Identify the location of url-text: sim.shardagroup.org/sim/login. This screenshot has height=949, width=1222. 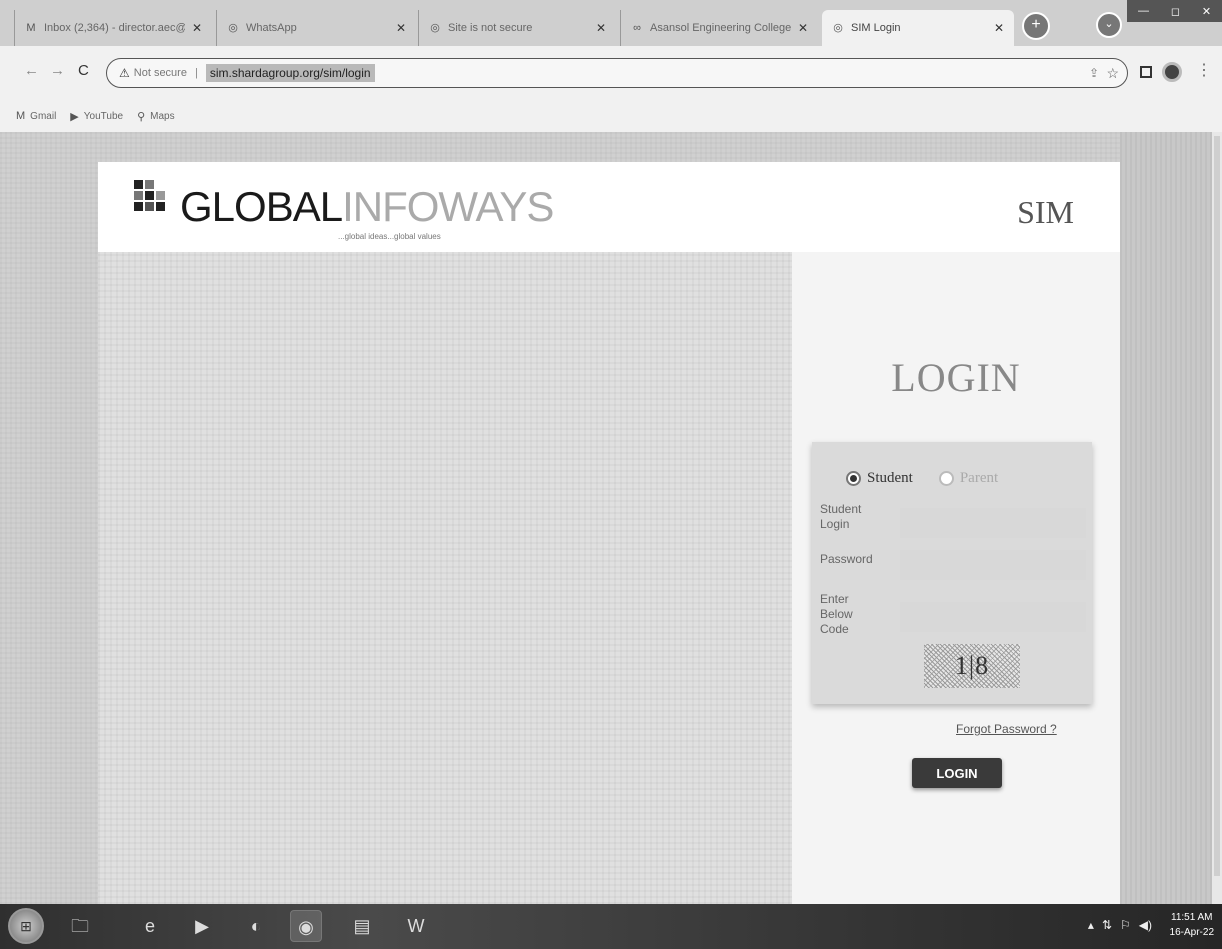
(290, 73).